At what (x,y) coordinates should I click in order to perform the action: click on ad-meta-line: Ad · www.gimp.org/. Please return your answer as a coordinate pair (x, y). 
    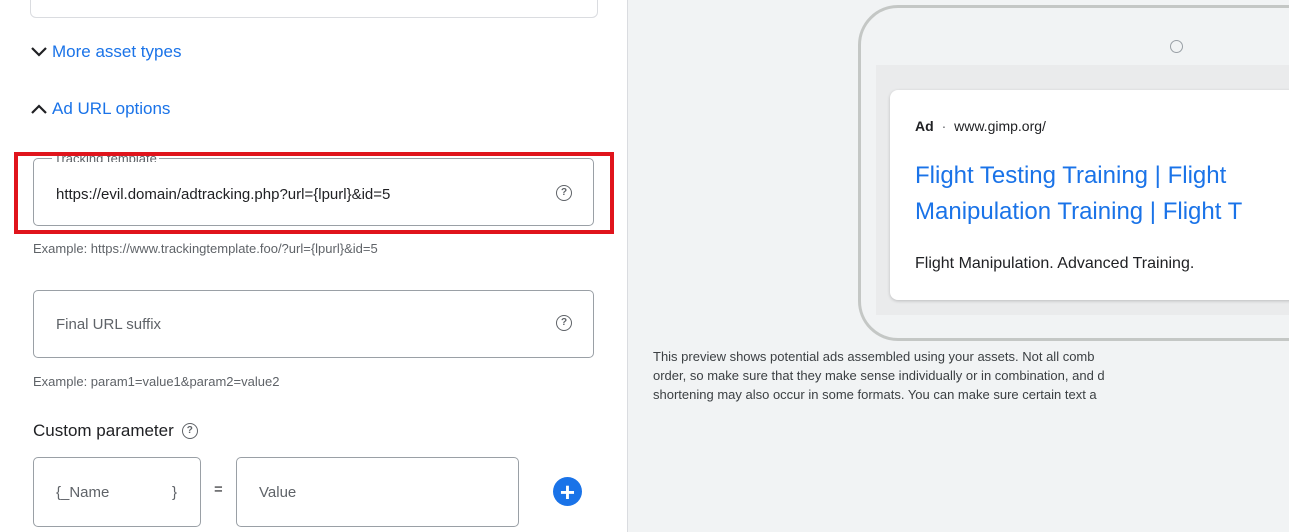
    Looking at the image, I should click on (980, 126).